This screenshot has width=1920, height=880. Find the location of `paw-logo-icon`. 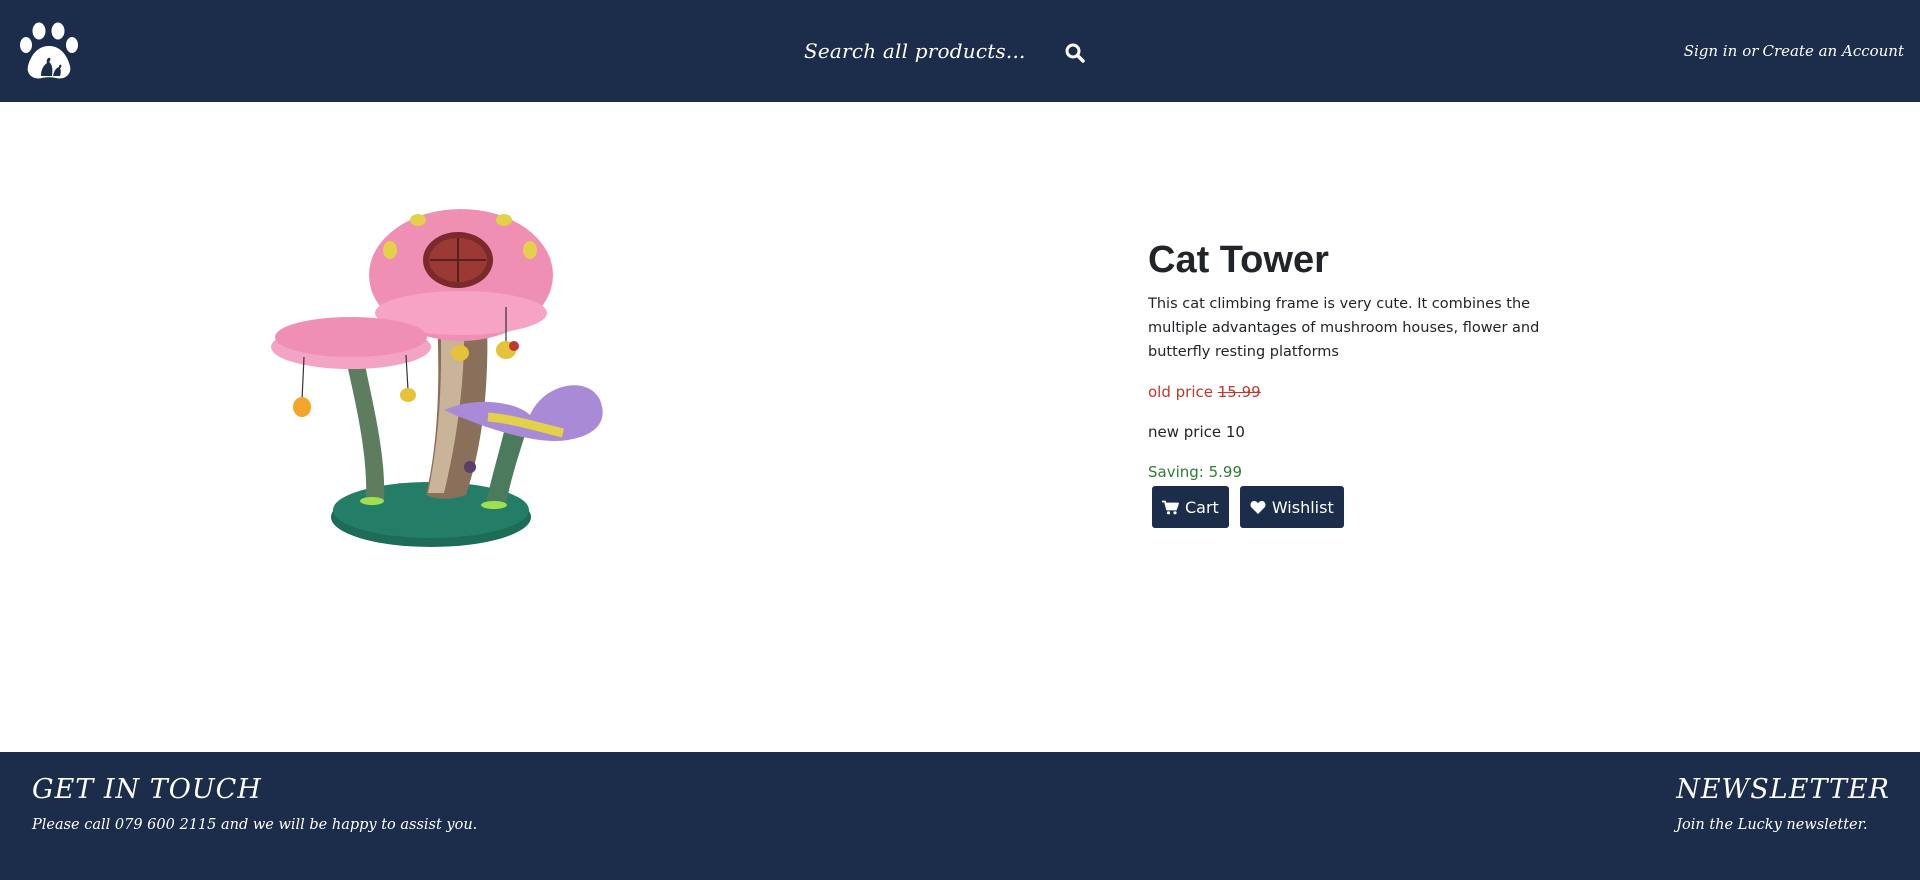

paw-logo-icon is located at coordinates (50, 52).